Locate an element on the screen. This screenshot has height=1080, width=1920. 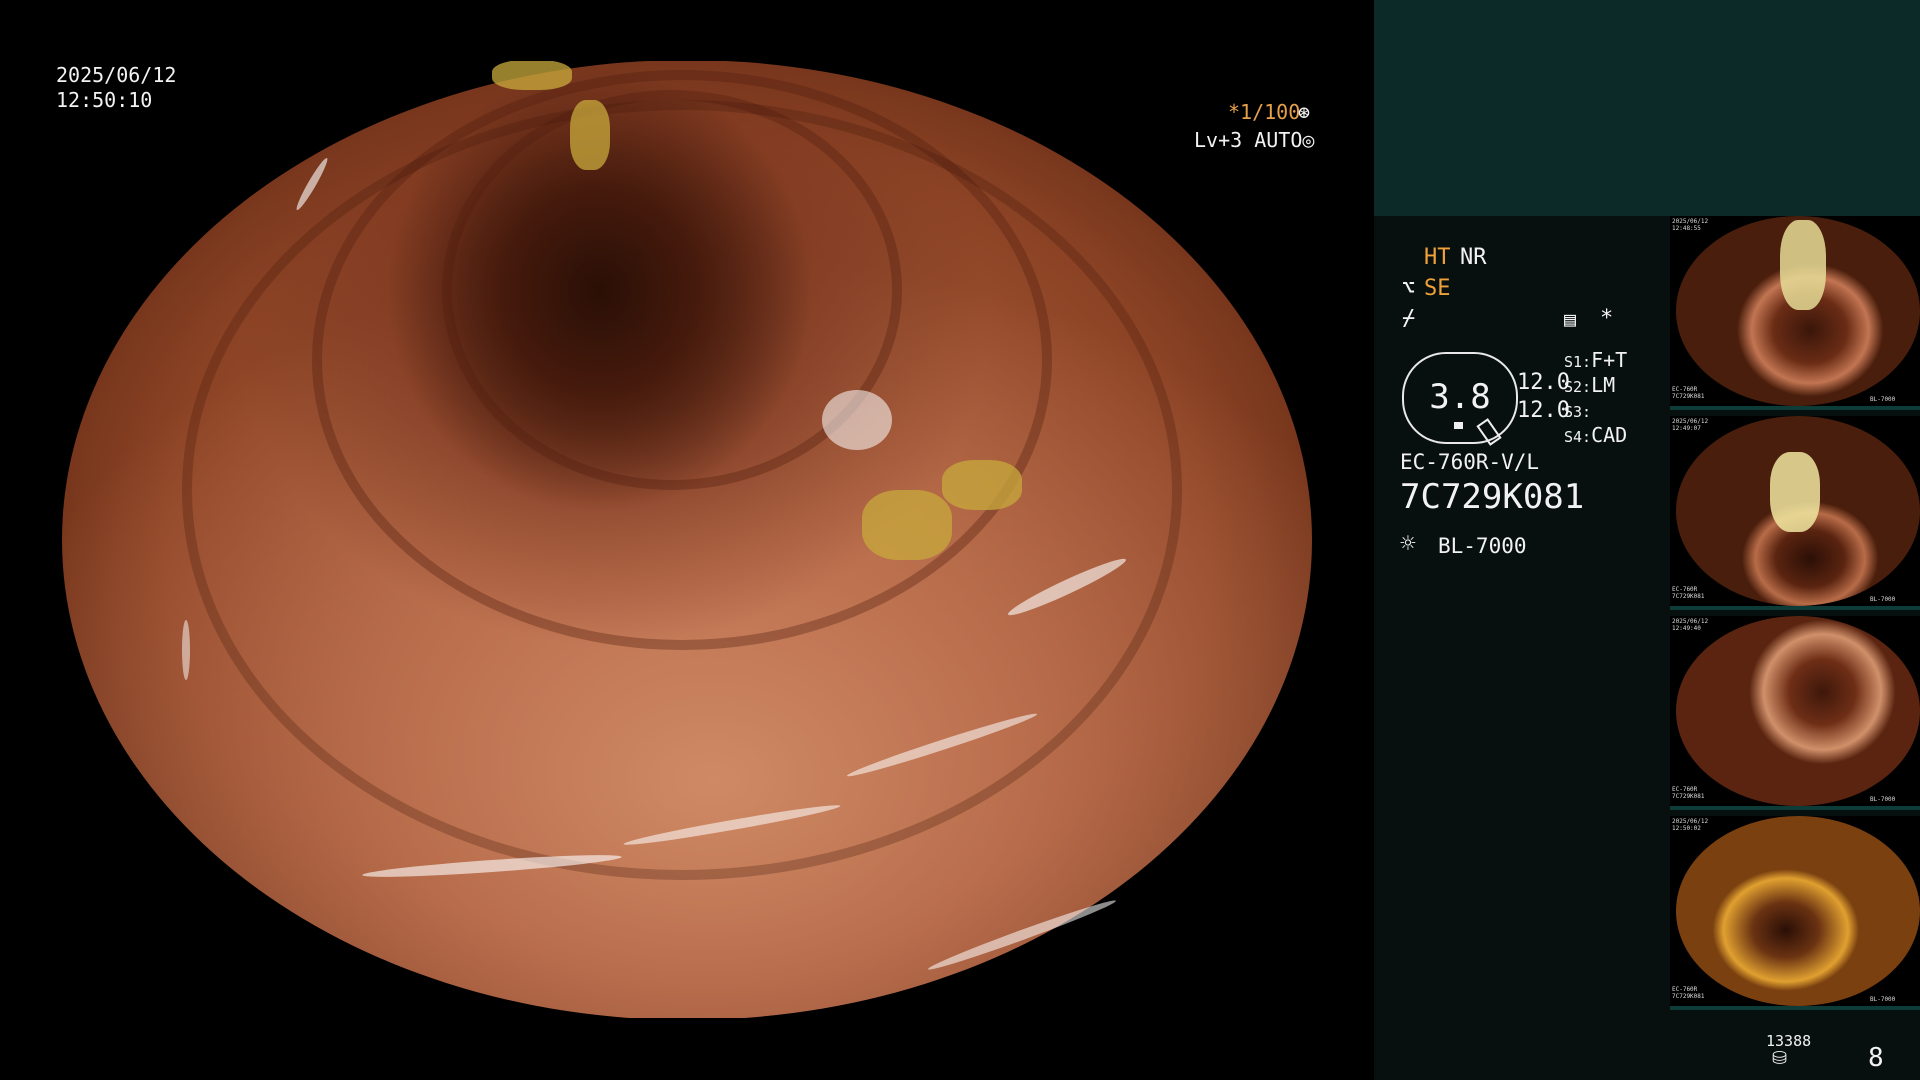
iris-icon: ◎ is located at coordinates (1308, 140).